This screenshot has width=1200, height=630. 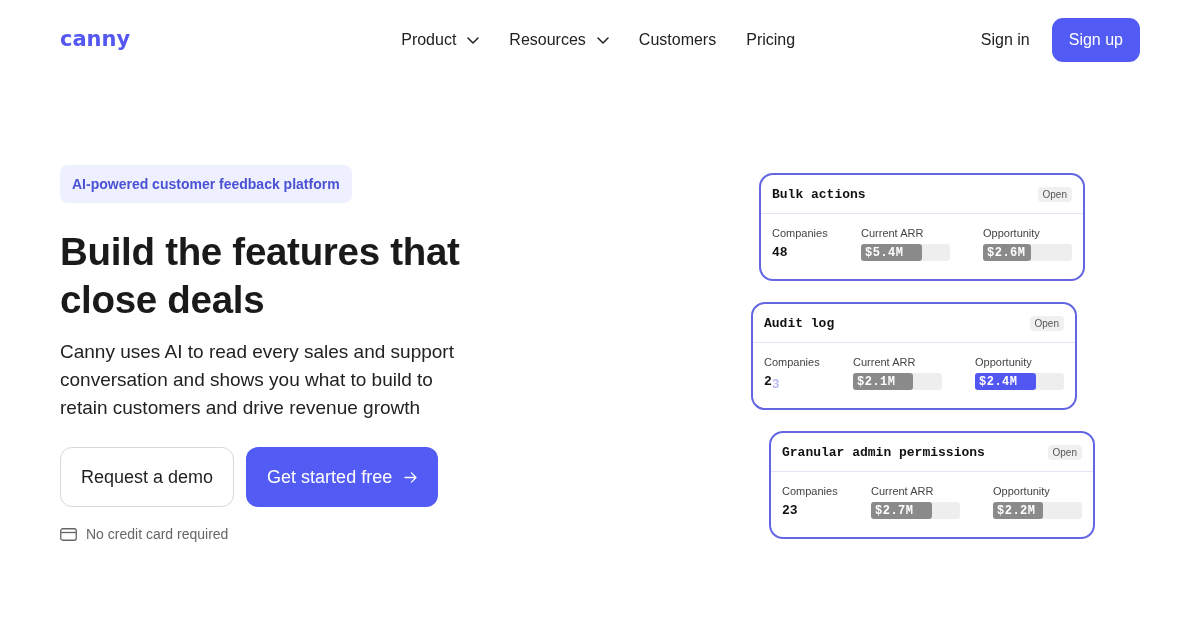 I want to click on hero-description: Canny uses AI to read every sales and support conversation and shows you what to build to retain customers and drive revenue growth, so click(x=257, y=380).